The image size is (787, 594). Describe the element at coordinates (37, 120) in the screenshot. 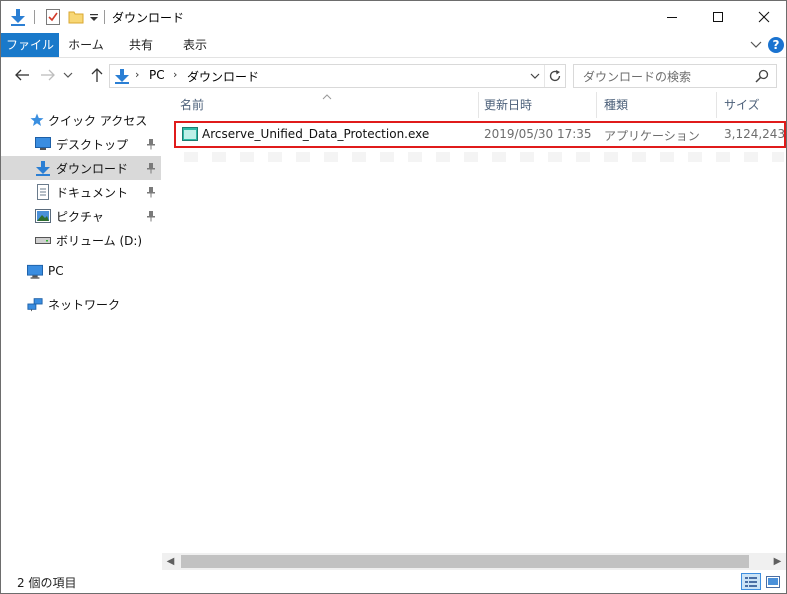

I see `star-icon` at that location.